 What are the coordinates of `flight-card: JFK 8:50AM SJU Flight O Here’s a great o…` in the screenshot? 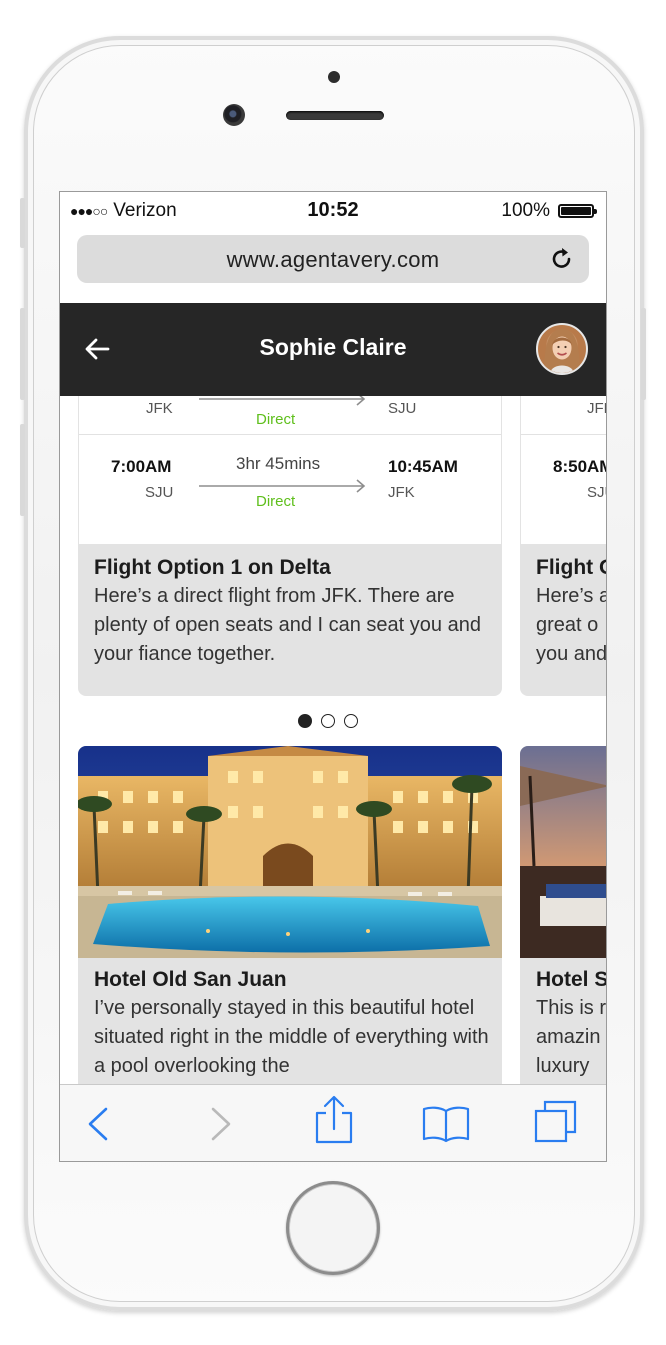 It's located at (563, 546).